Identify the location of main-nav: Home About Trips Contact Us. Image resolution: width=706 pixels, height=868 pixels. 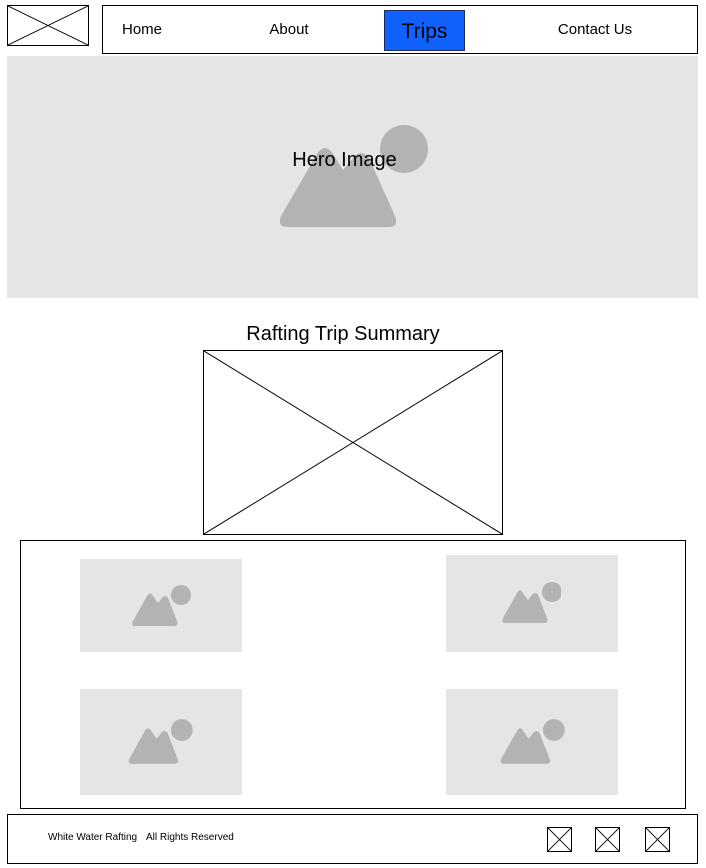
(400, 29).